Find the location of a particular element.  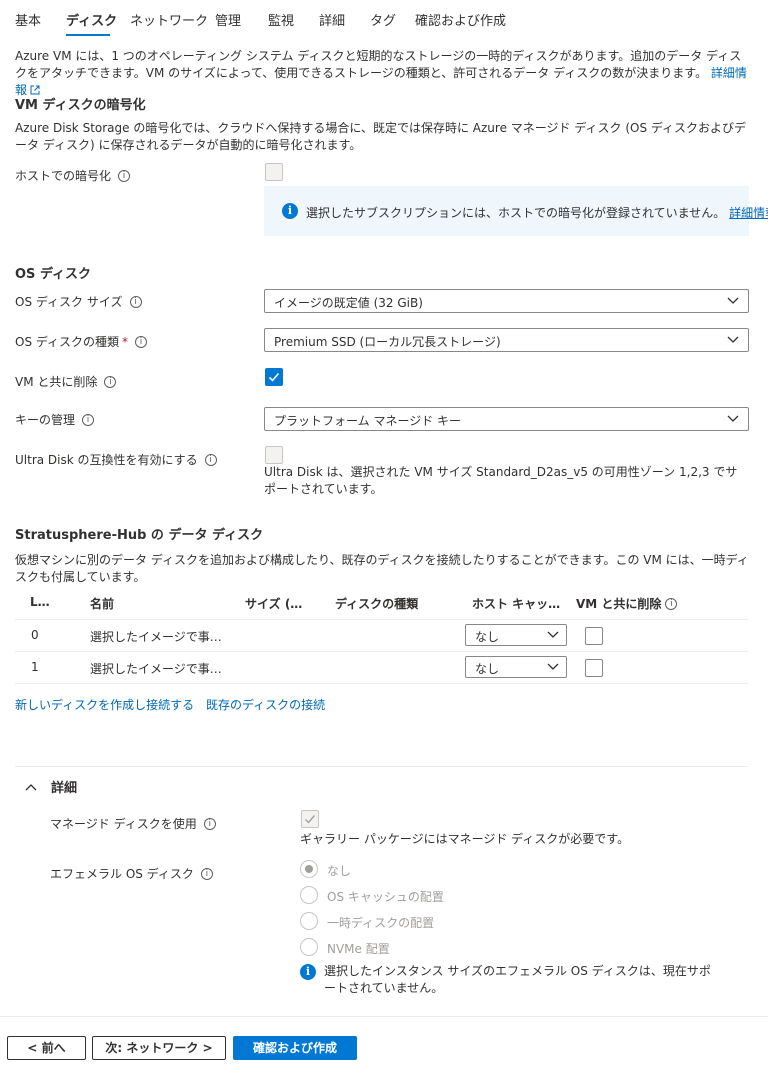

ephemeral-os-disk-label: エフェメラル OS ディスク i is located at coordinates (131, 873).